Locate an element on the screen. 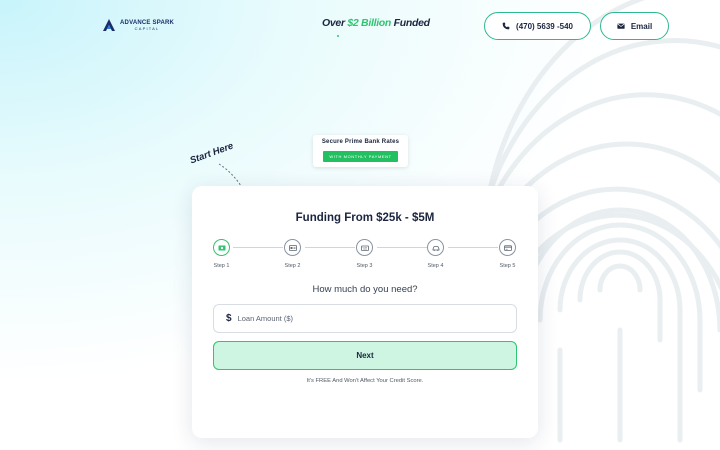 The width and height of the screenshot is (720, 450). tagline-amount: $2 Billion is located at coordinates (369, 23).